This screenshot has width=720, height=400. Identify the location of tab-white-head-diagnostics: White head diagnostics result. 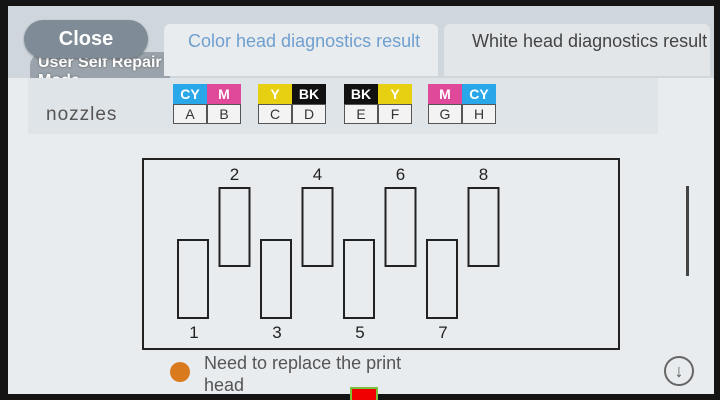
(577, 50).